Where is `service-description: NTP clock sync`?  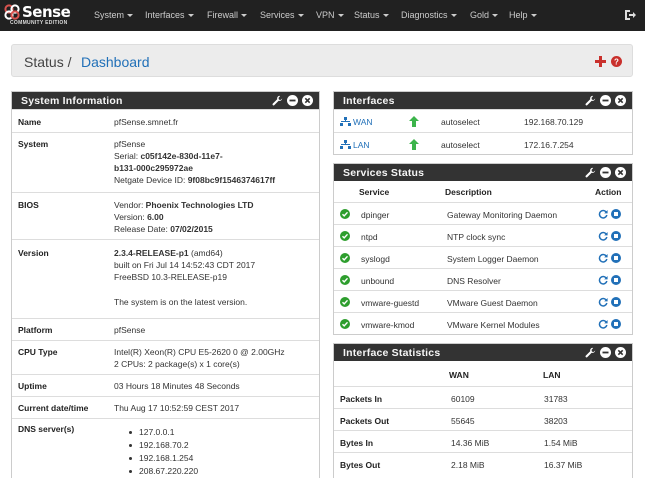
service-description: NTP clock sync is located at coordinates (476, 237).